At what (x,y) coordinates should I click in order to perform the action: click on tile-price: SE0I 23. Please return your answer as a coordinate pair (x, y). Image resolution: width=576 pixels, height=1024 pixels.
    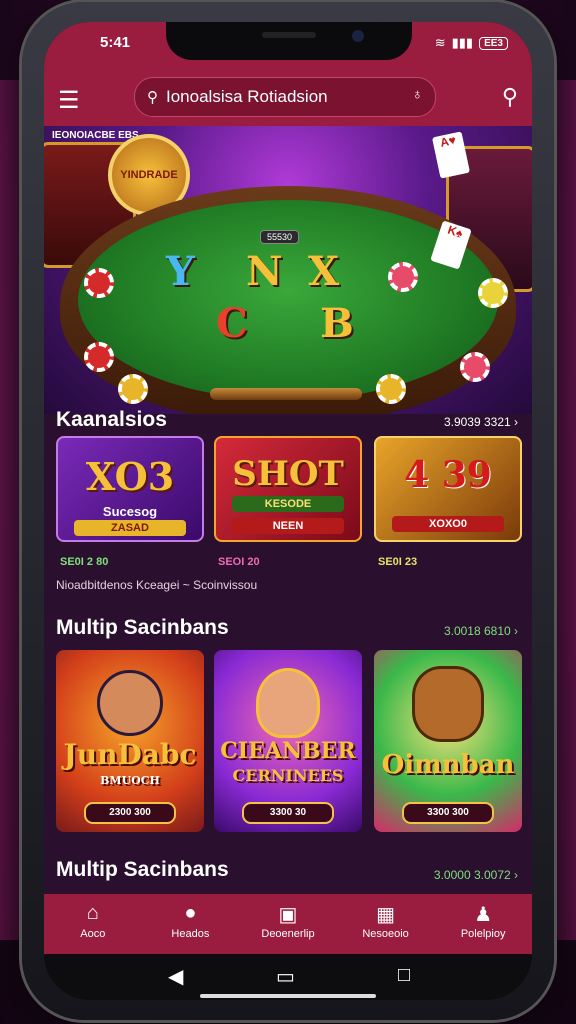
    Looking at the image, I should click on (398, 562).